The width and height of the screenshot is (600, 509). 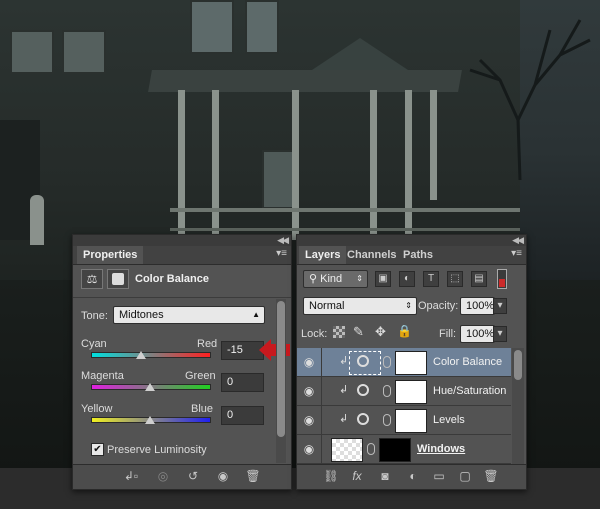 I want to click on new-group-folder-icon: ▭, so click(x=439, y=476).